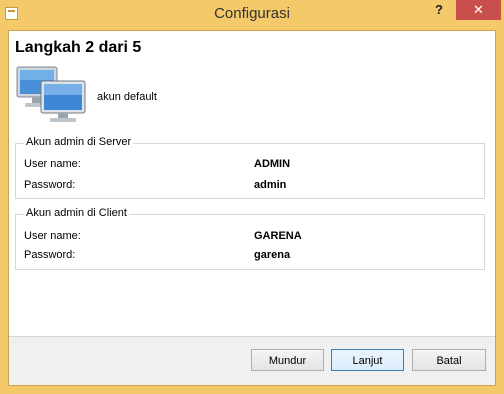  What do you see at coordinates (127, 97) in the screenshot?
I see `default-account-caption: akun default` at bounding box center [127, 97].